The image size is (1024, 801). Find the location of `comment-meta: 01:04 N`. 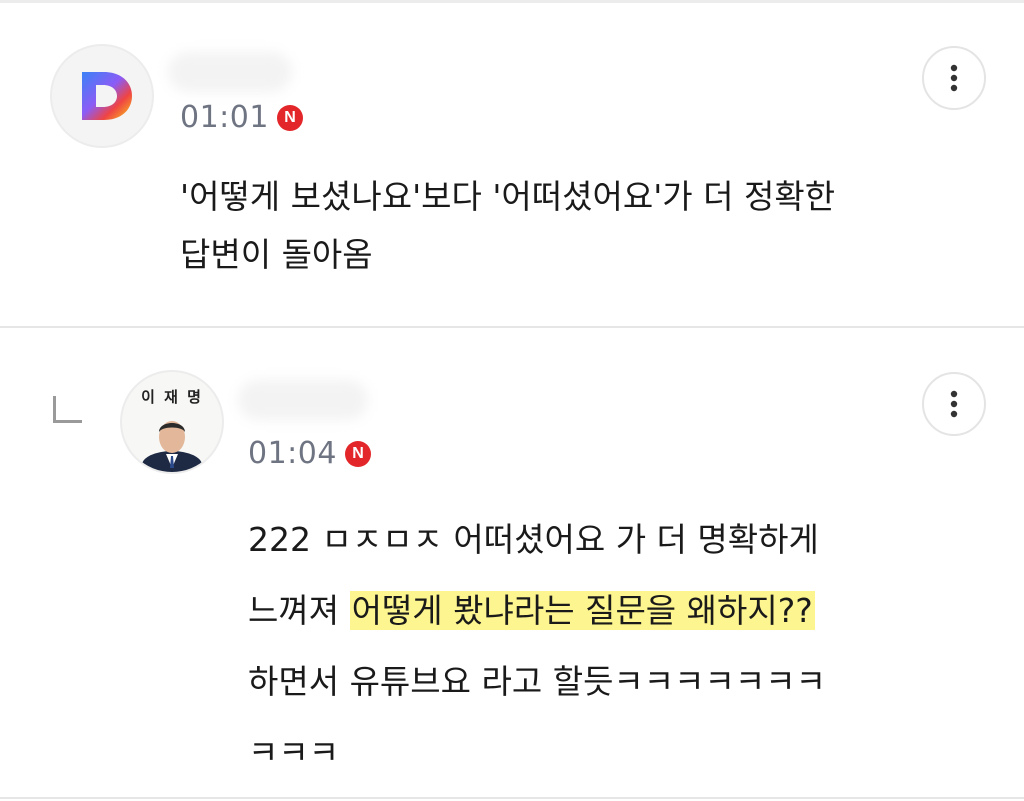

comment-meta: 01:04 N is located at coordinates (309, 453).